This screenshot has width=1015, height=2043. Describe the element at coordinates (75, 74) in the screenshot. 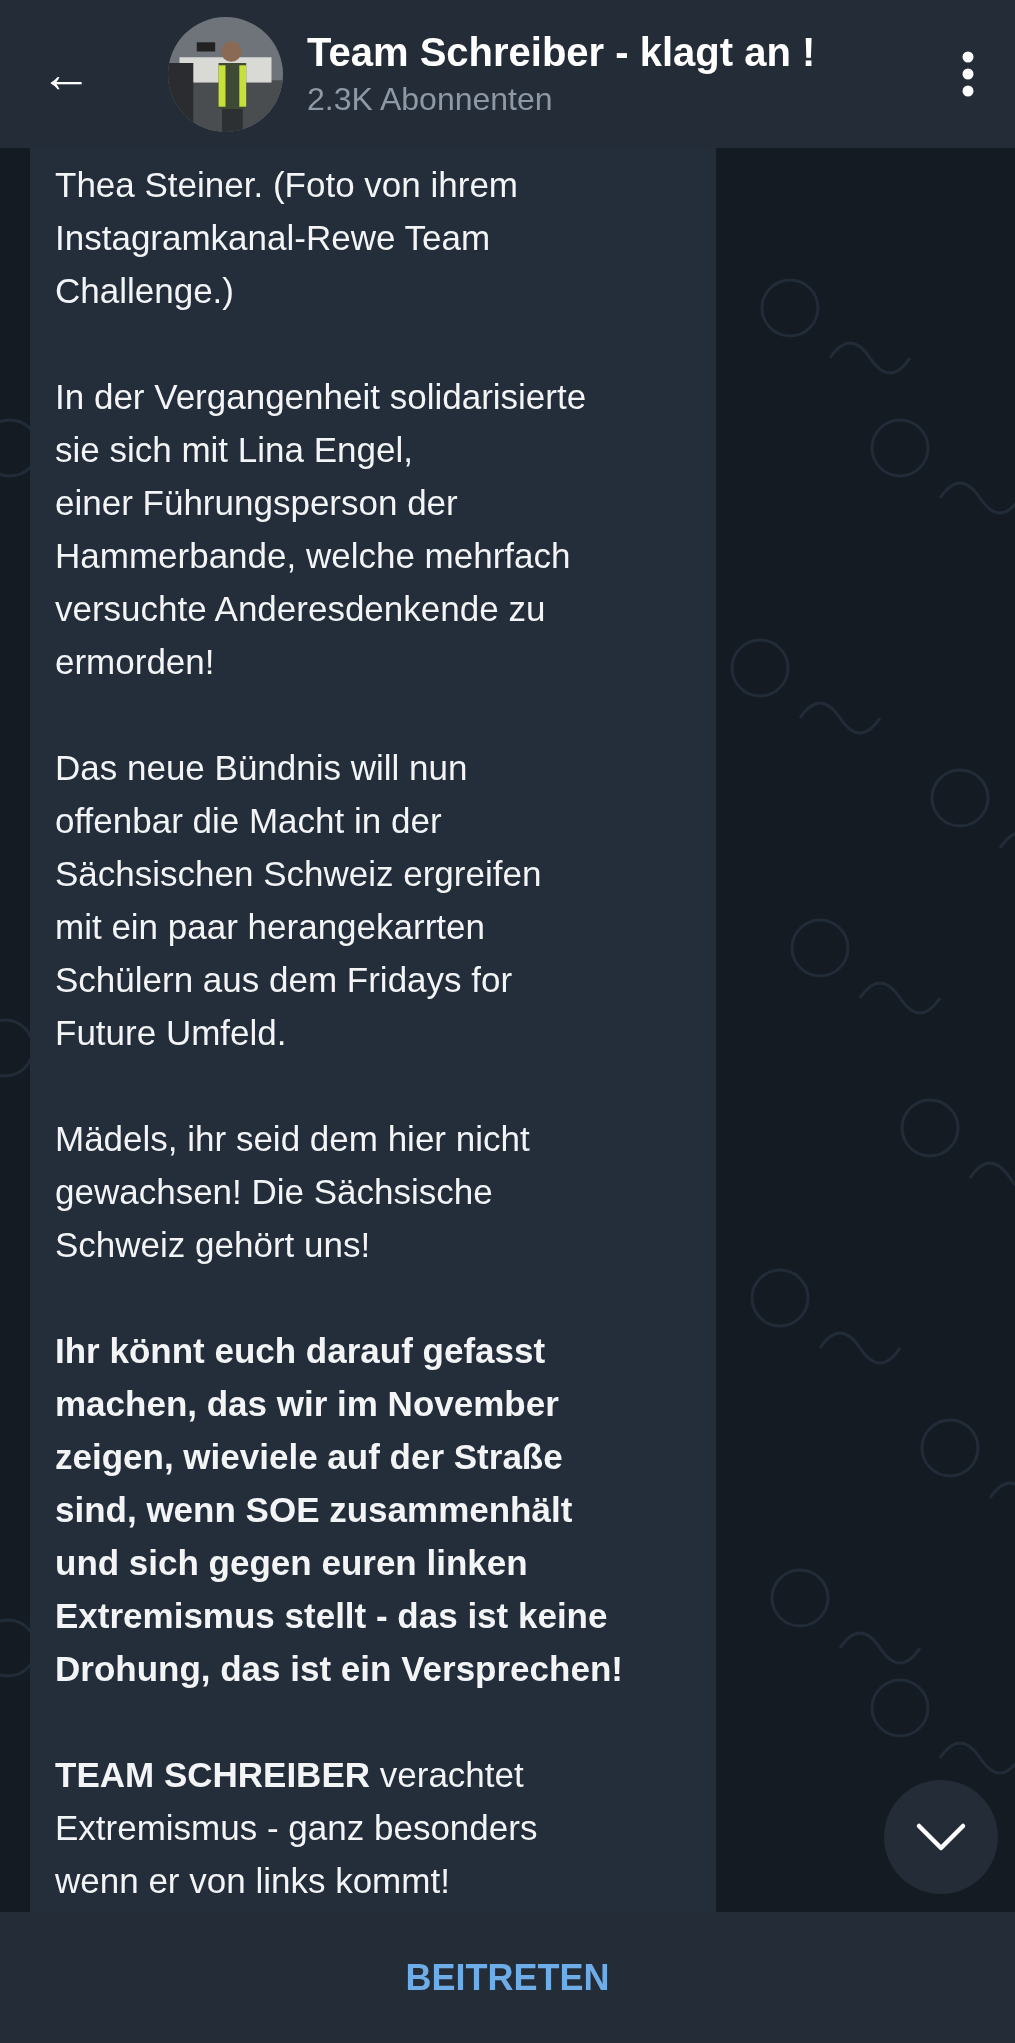

I see `back-arrow-icon: ←` at that location.